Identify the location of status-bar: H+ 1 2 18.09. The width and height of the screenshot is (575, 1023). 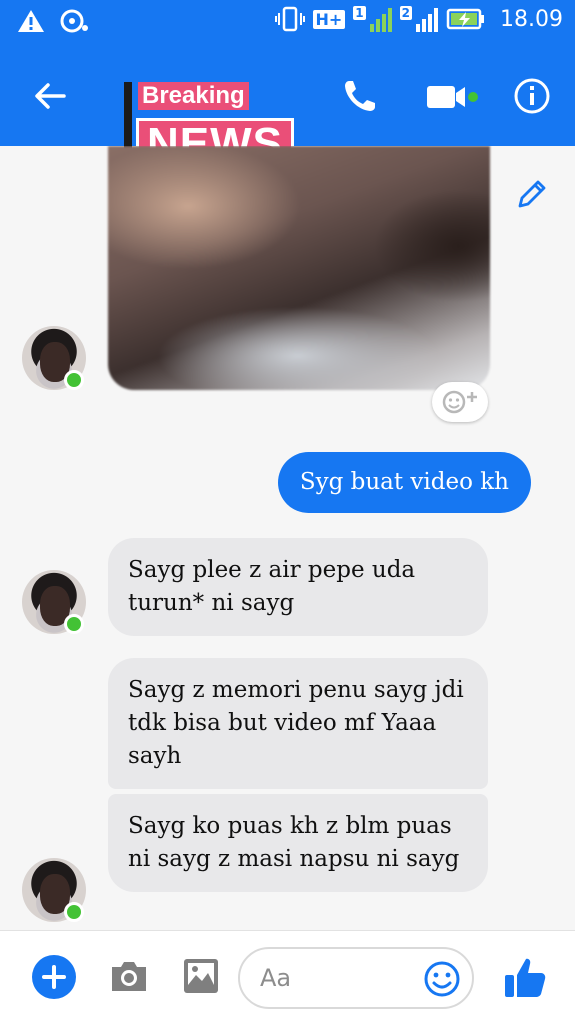
(287, 23).